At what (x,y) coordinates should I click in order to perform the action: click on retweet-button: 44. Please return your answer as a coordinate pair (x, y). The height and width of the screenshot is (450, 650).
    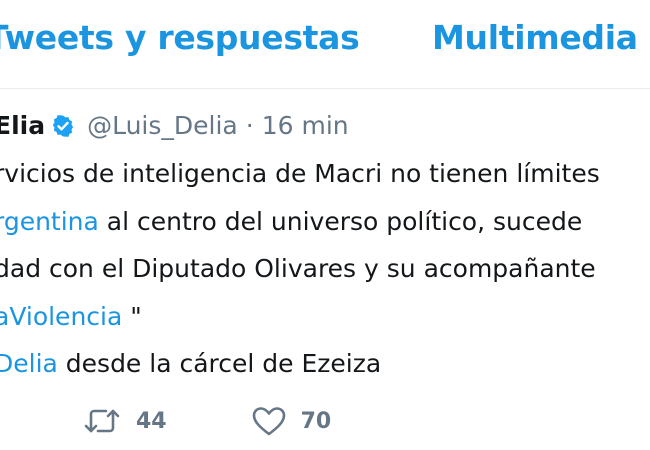
    Looking at the image, I should click on (124, 421).